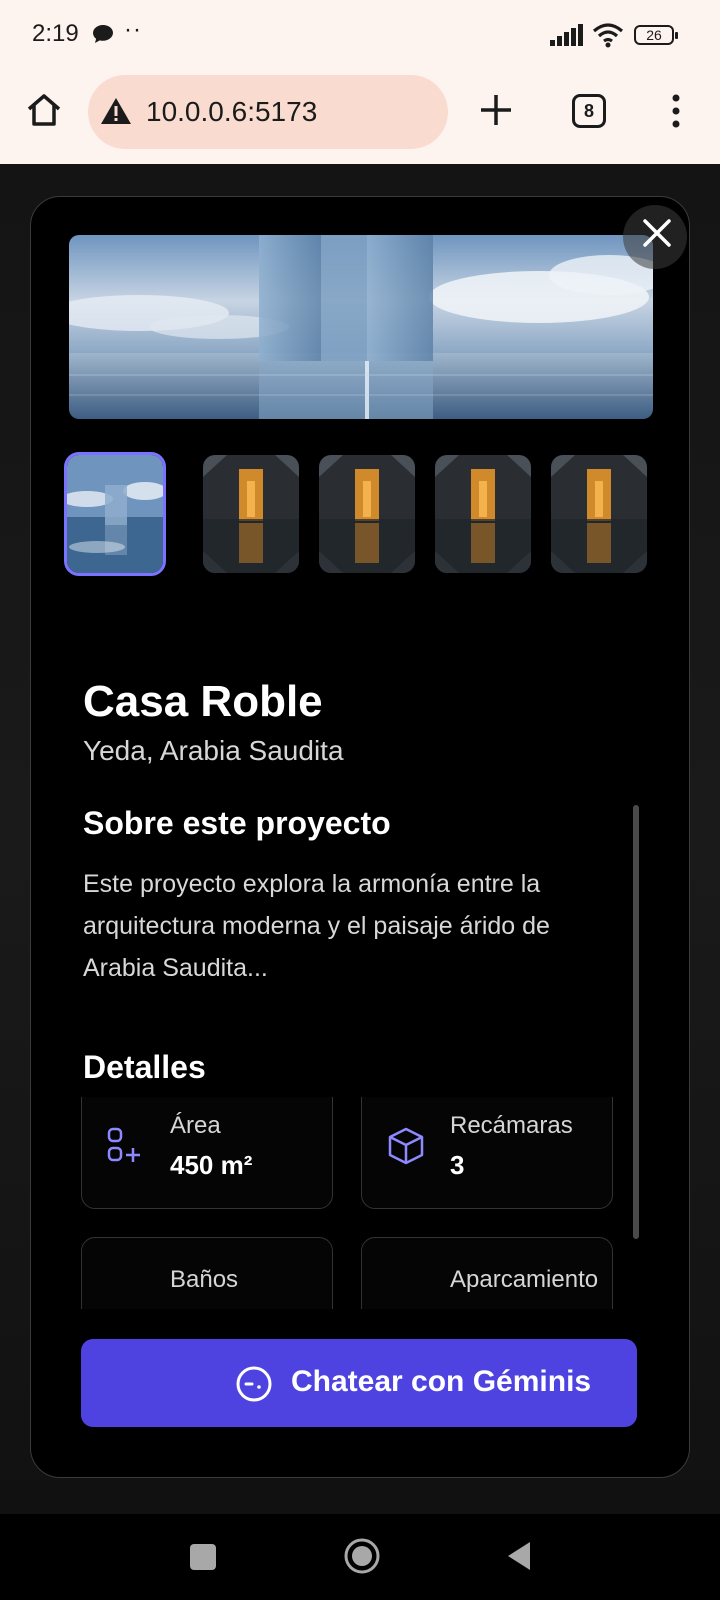  What do you see at coordinates (524, 1279) in the screenshot?
I see `detail-label: Aparcamiento` at bounding box center [524, 1279].